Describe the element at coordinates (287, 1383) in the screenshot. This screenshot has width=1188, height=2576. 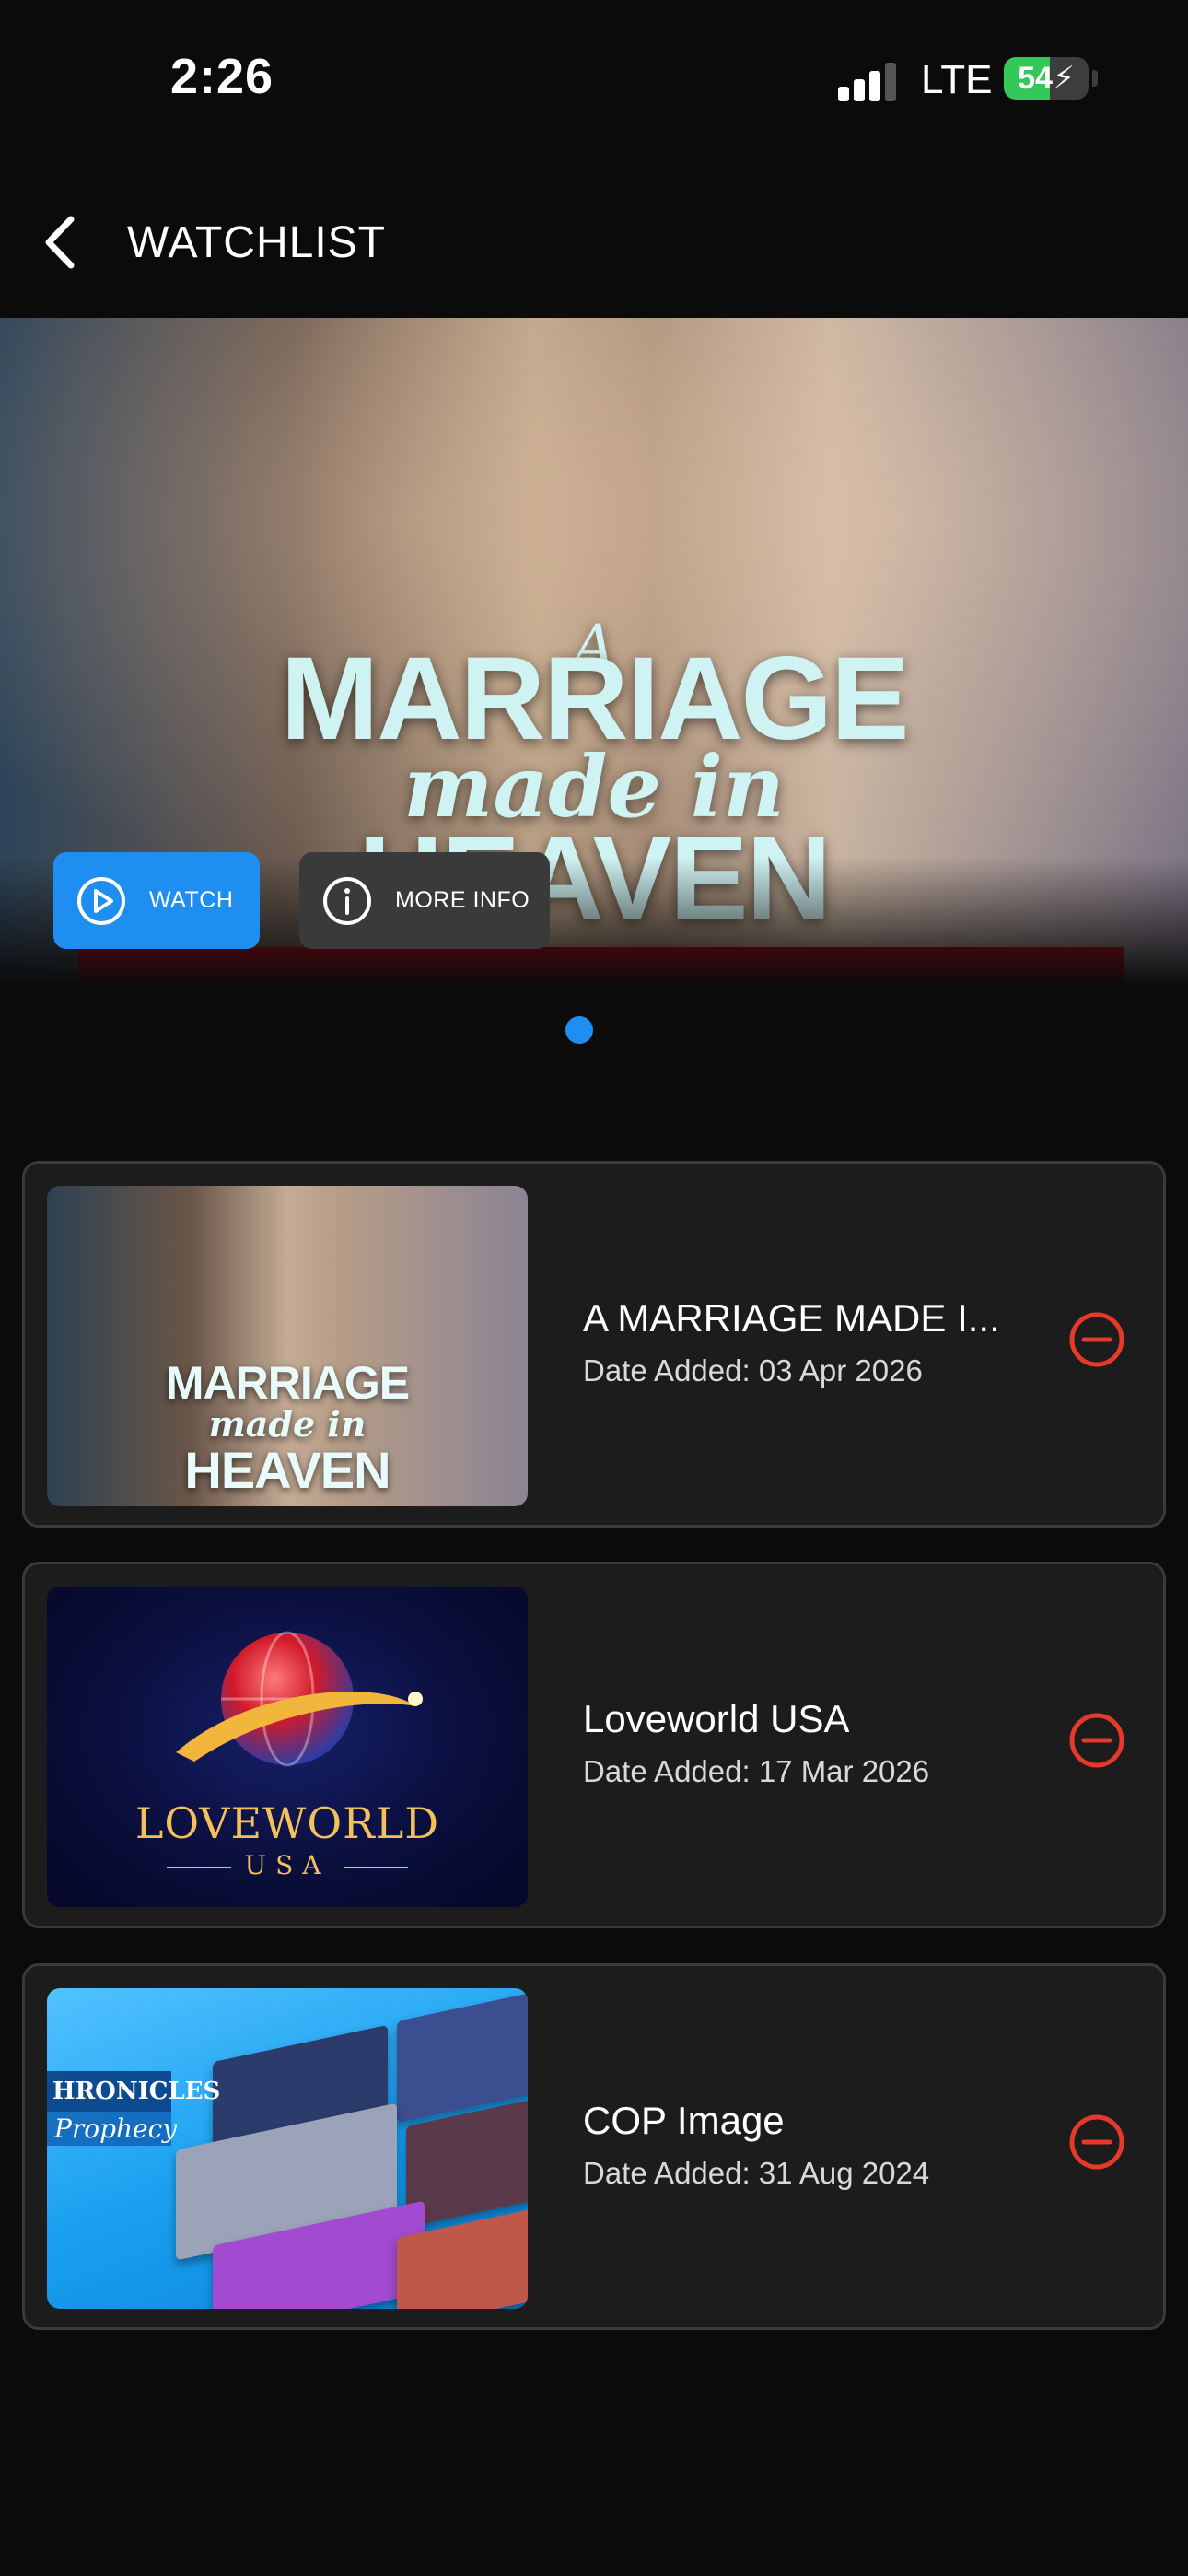
I see `thumbnail-title: MARRIAGE` at that location.